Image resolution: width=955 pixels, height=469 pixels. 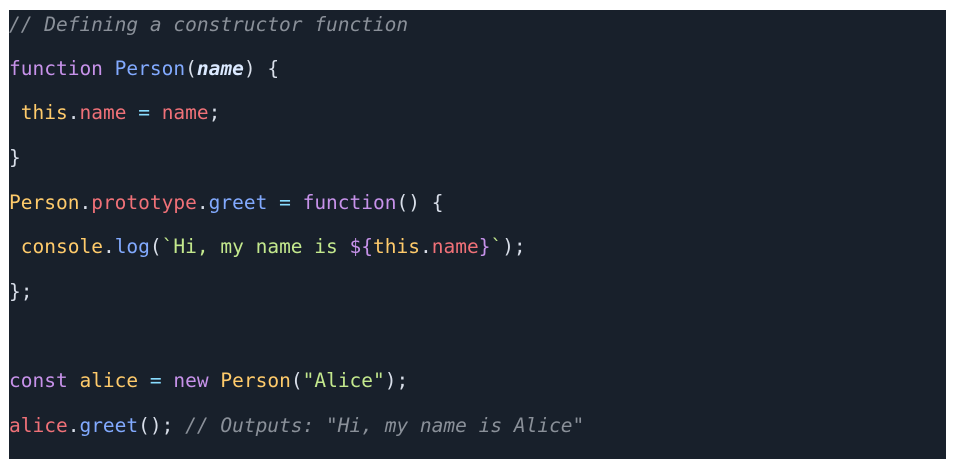 I want to click on code-token-str: "Alice", so click(x=343, y=380).